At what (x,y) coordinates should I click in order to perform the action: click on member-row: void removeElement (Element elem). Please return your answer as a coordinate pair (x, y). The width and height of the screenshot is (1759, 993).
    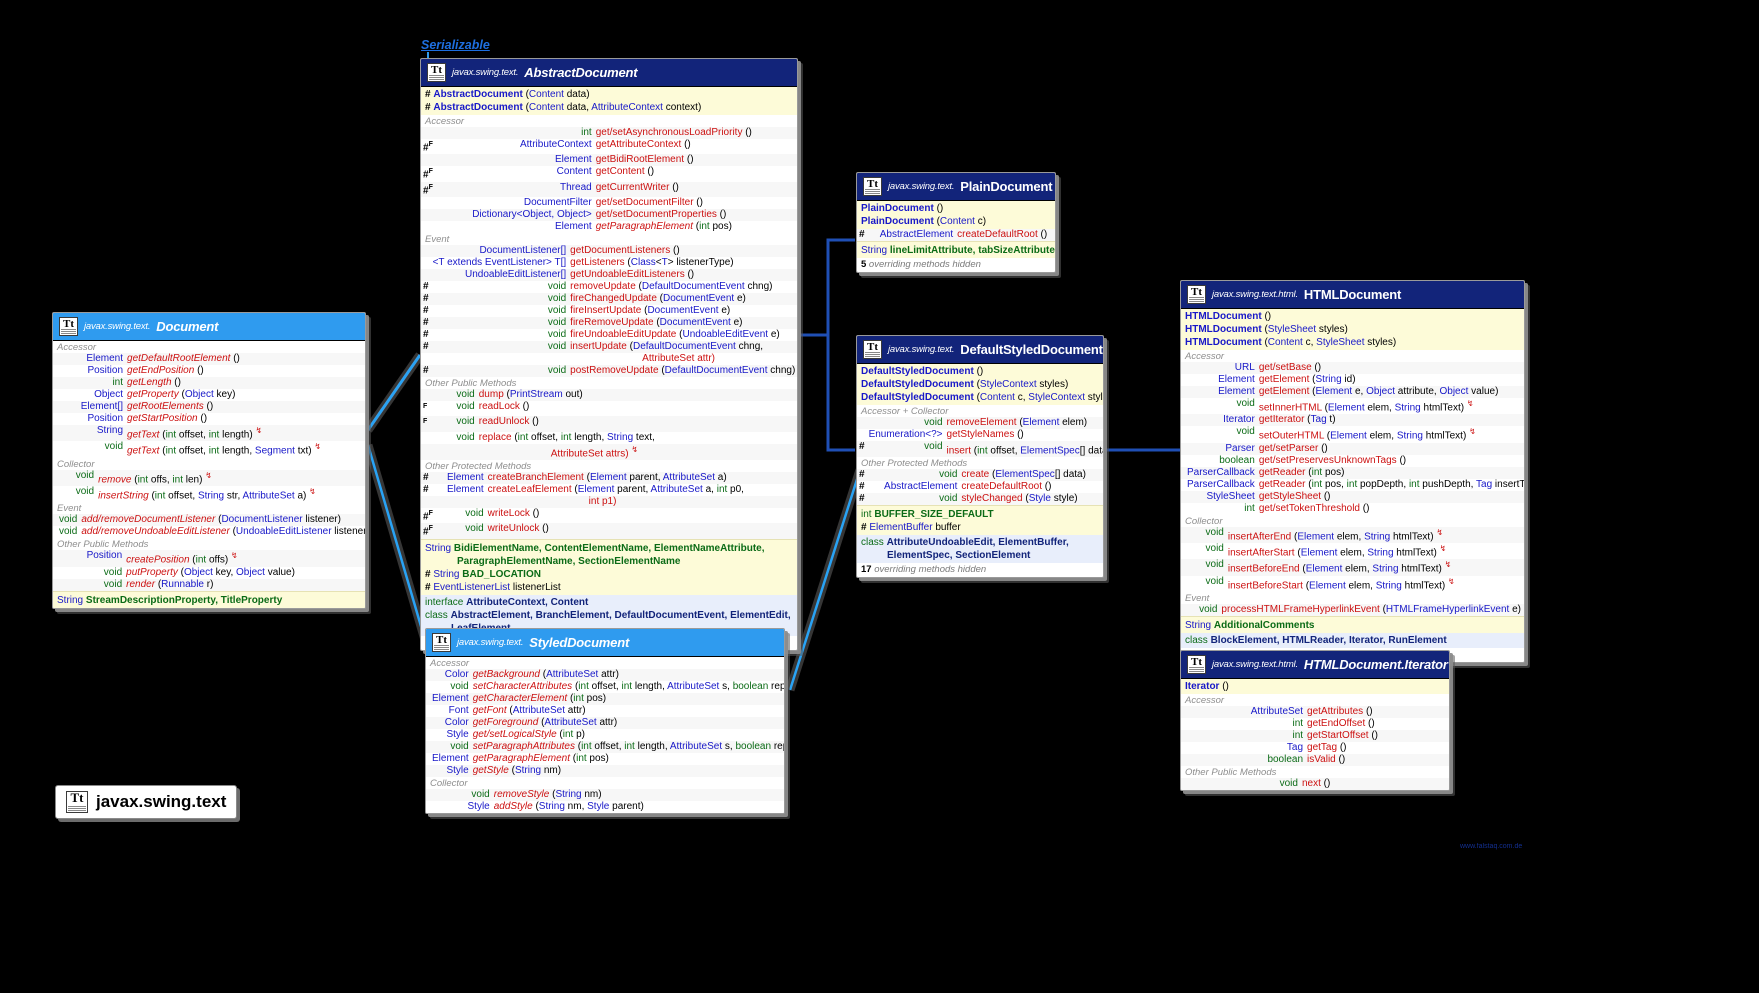
    Looking at the image, I should click on (980, 423).